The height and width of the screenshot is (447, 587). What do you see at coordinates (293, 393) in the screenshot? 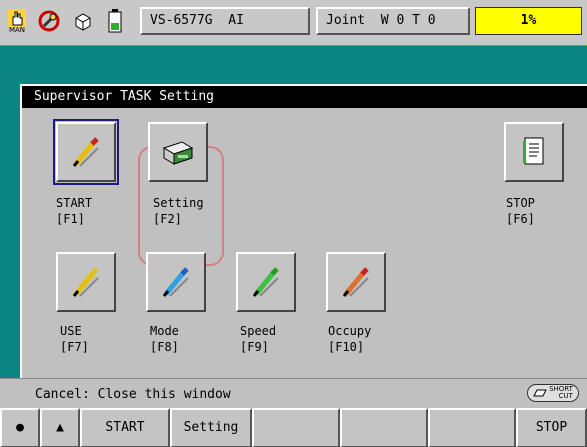
I see `message-bar: Cancel: Close this window SHORT CUT` at bounding box center [293, 393].